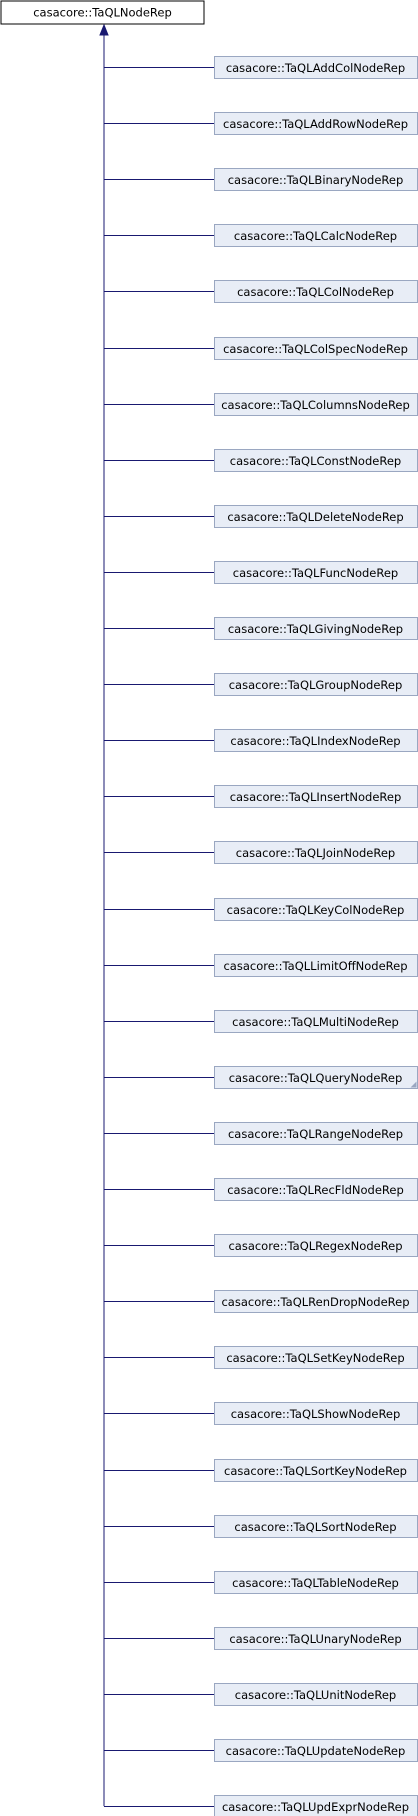  I want to click on derived-class-node: casacore::TaQLJoinNodeRep, so click(316, 852).